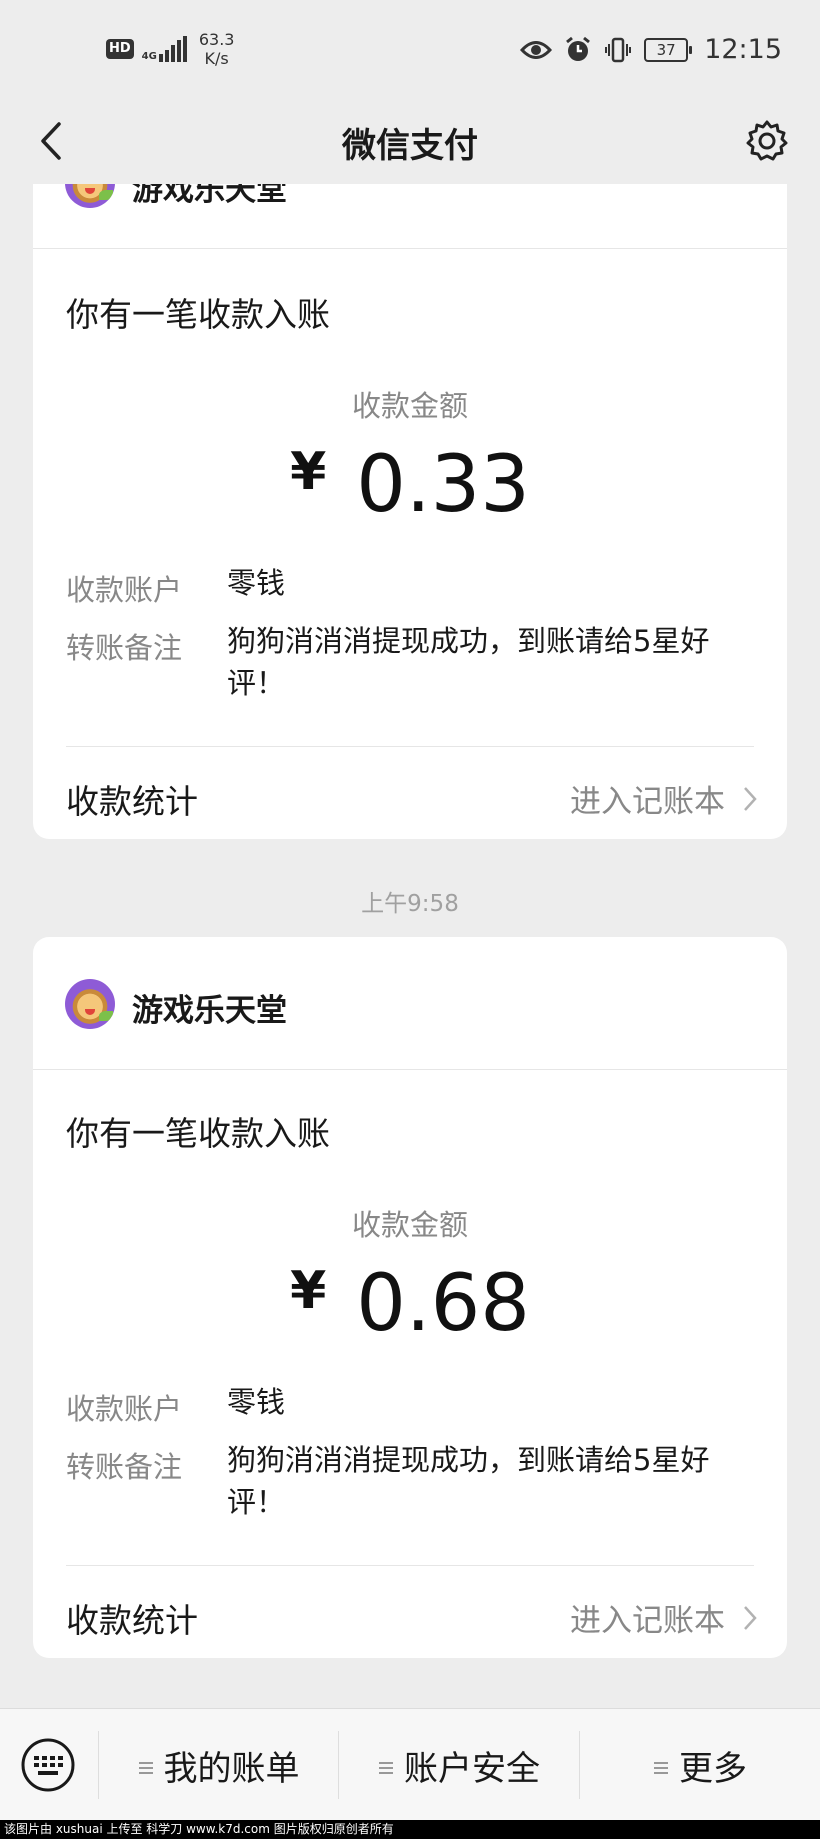 Image resolution: width=820 pixels, height=1839 pixels. What do you see at coordinates (767, 141) in the screenshot?
I see `gear-icon` at bounding box center [767, 141].